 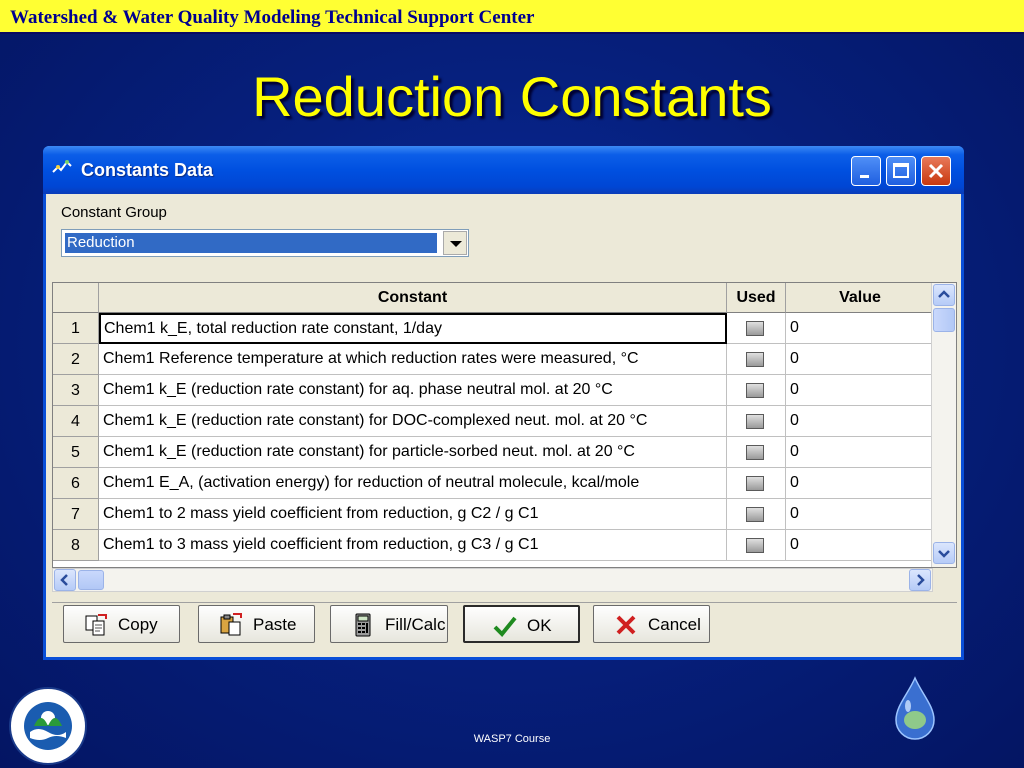 What do you see at coordinates (413, 298) in the screenshot?
I see `constant-column-header: Constant` at bounding box center [413, 298].